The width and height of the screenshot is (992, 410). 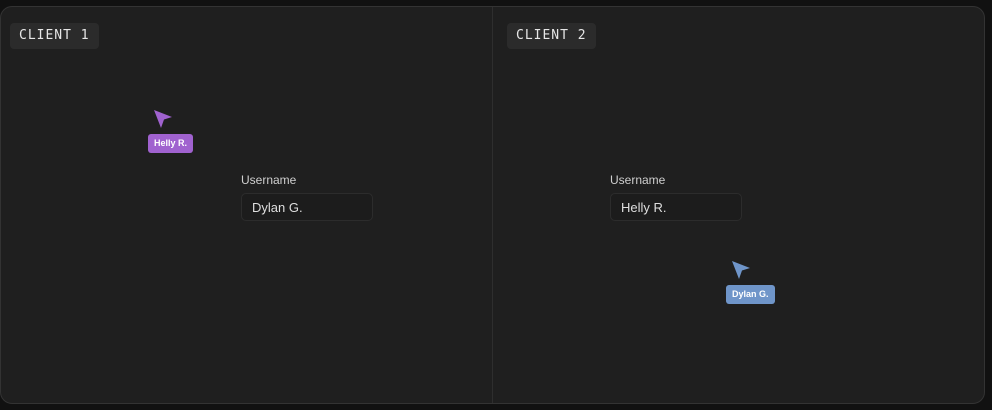 What do you see at coordinates (178, 133) in the screenshot?
I see `remote-cursor-helly: Helly R.` at bounding box center [178, 133].